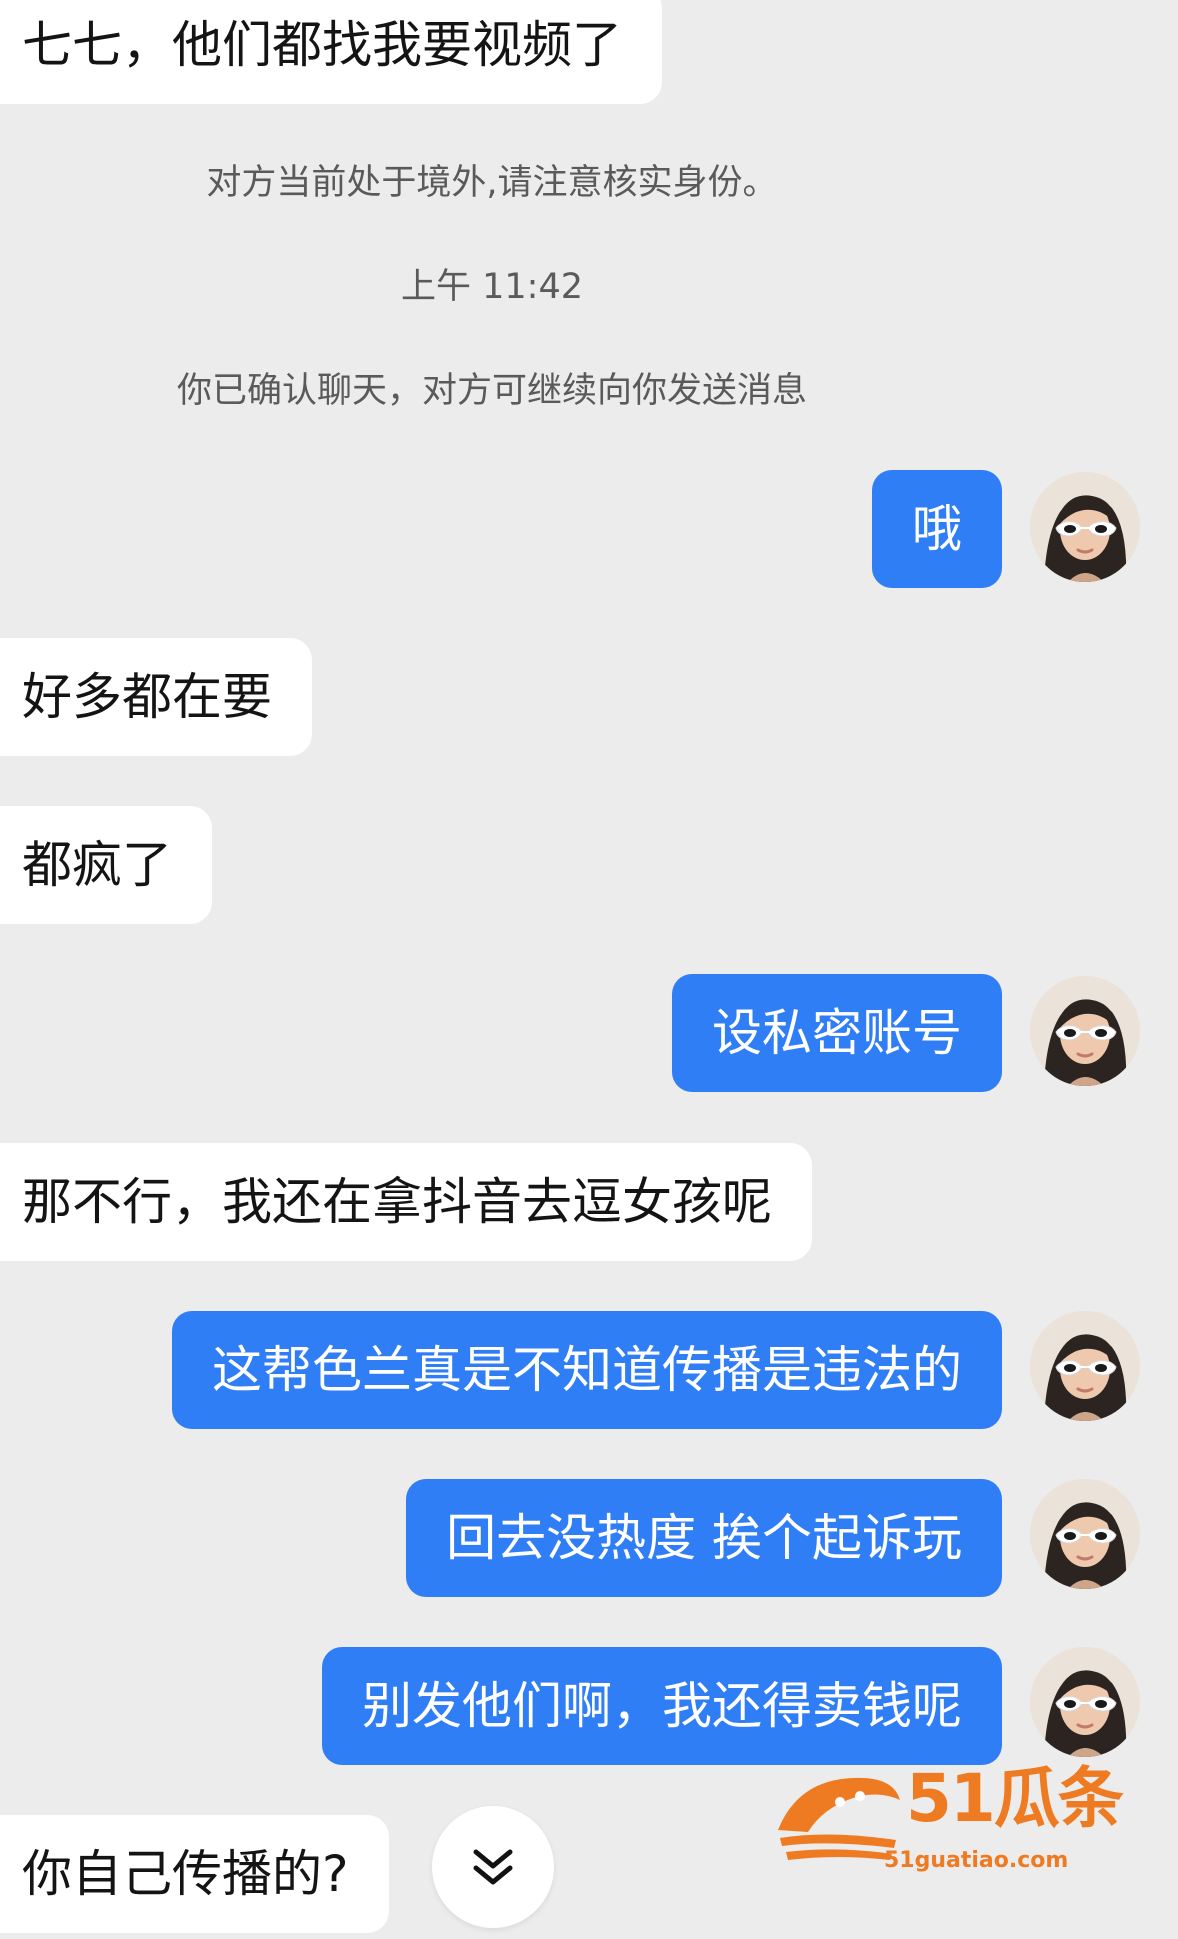  I want to click on message-bubble-incoming: 你自己传播的?, so click(194, 1874).